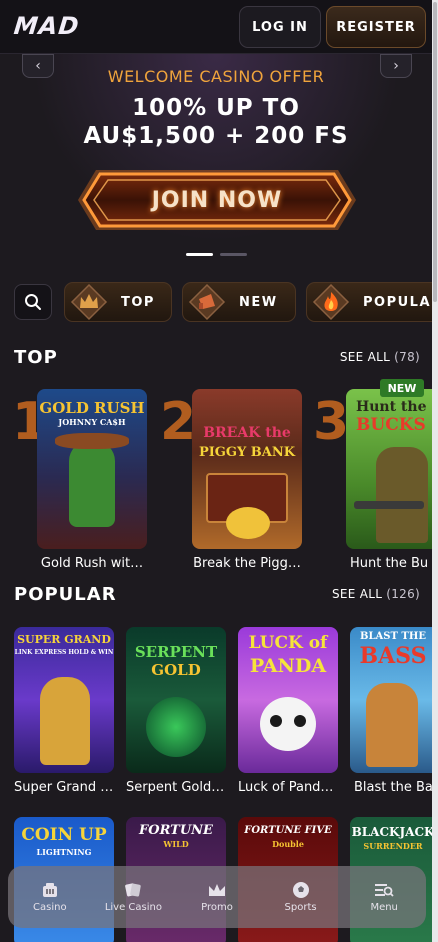  I want to click on game-art-title: FORTUNE FIVE, so click(288, 830).